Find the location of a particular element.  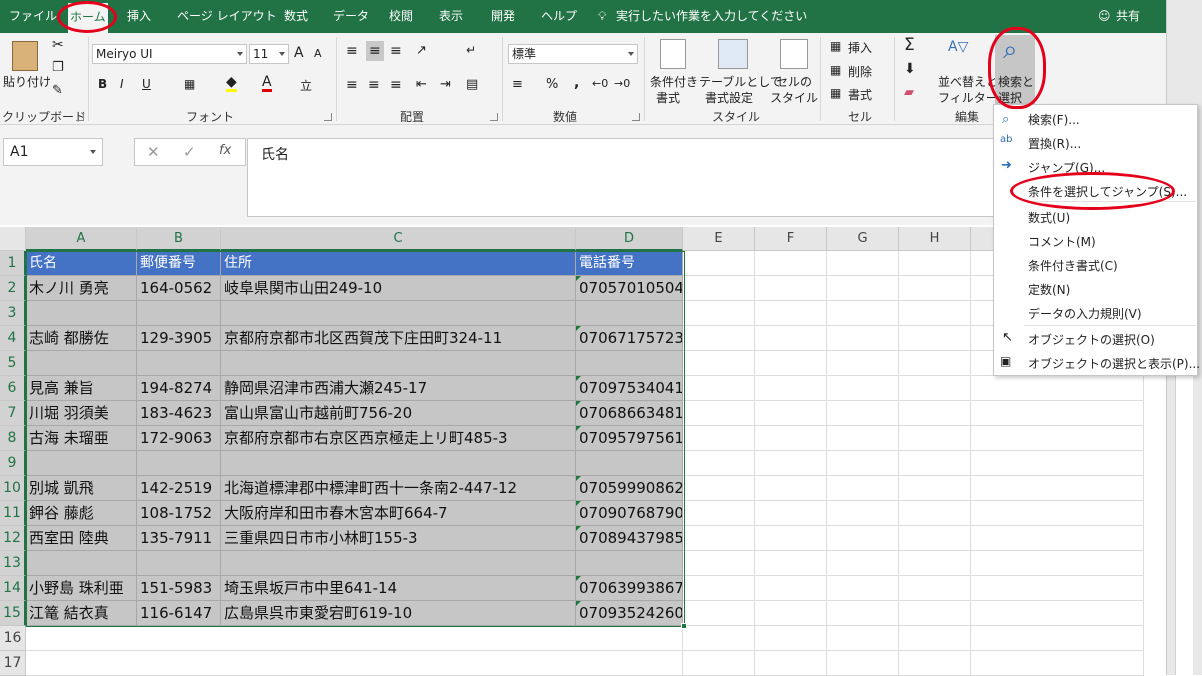

table-cell: 07063993867 is located at coordinates (629, 588).